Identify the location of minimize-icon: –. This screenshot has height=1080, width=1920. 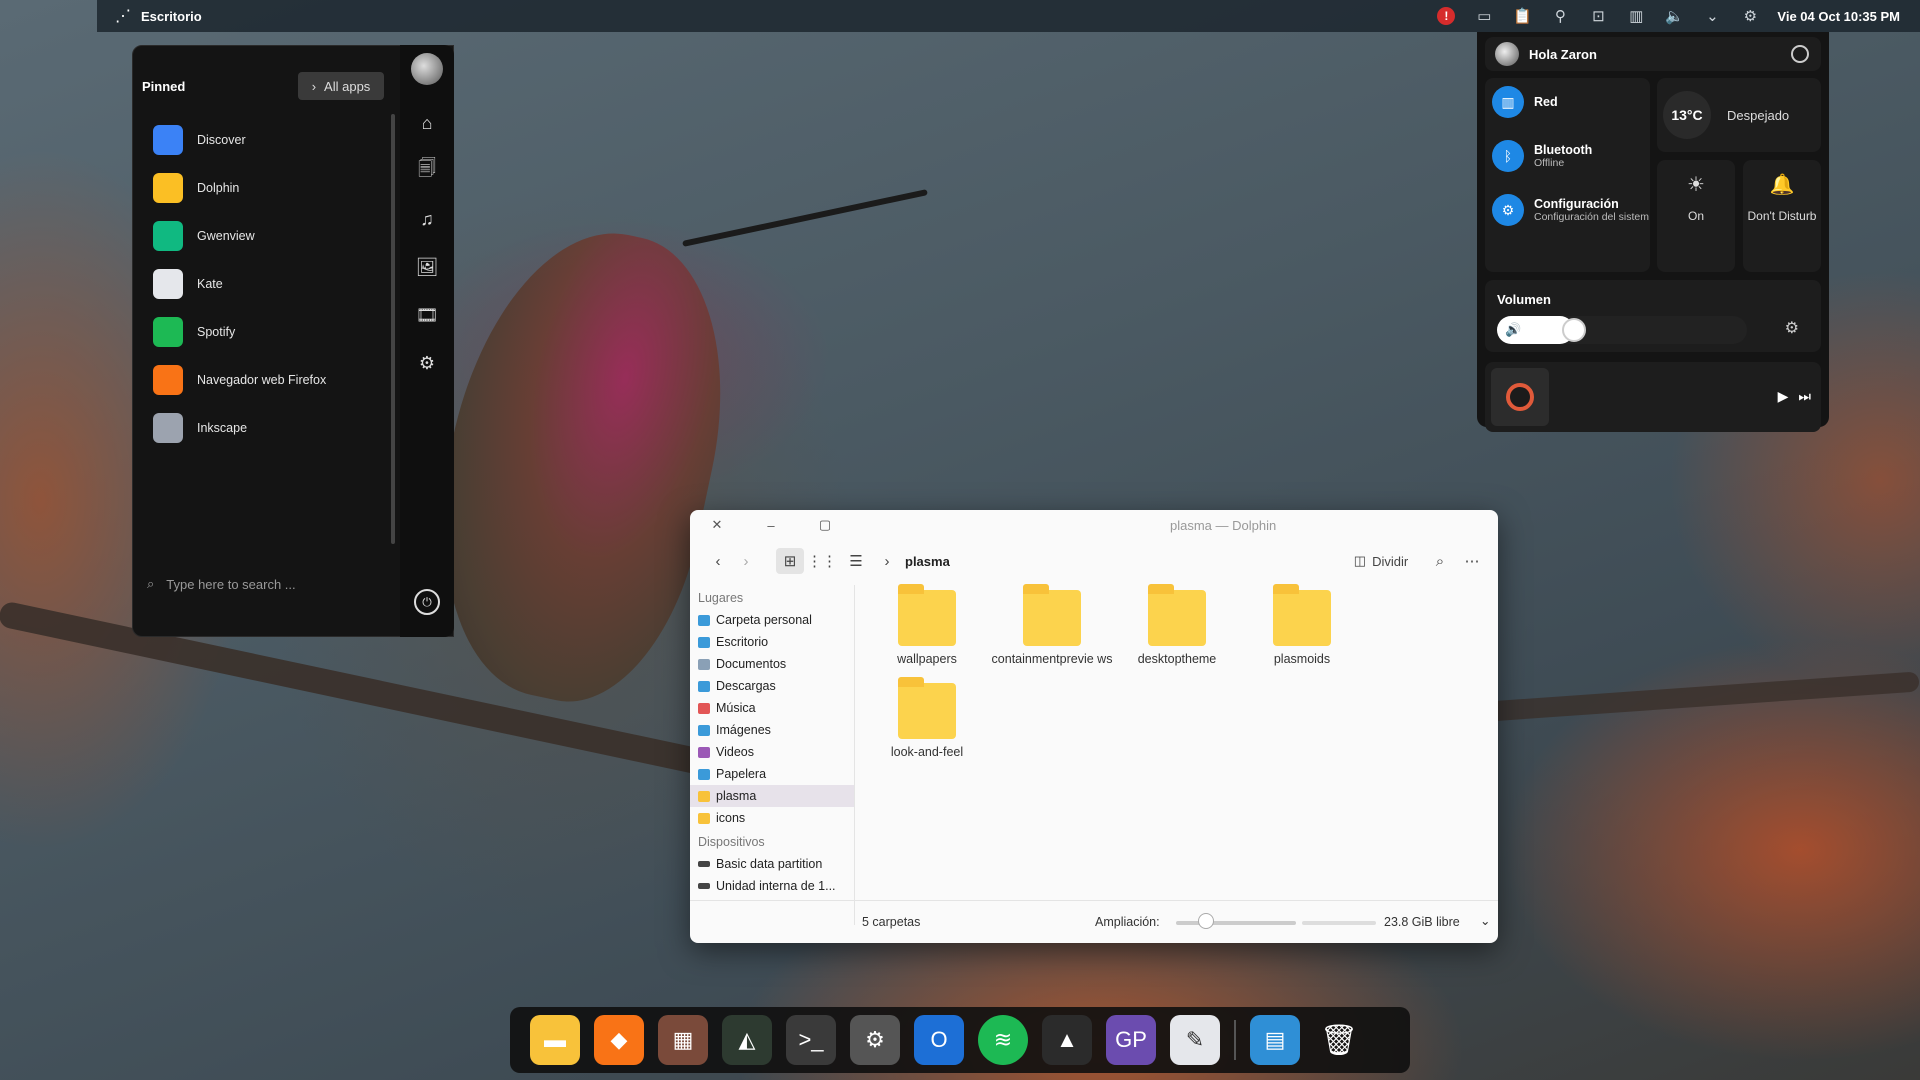
(771, 525).